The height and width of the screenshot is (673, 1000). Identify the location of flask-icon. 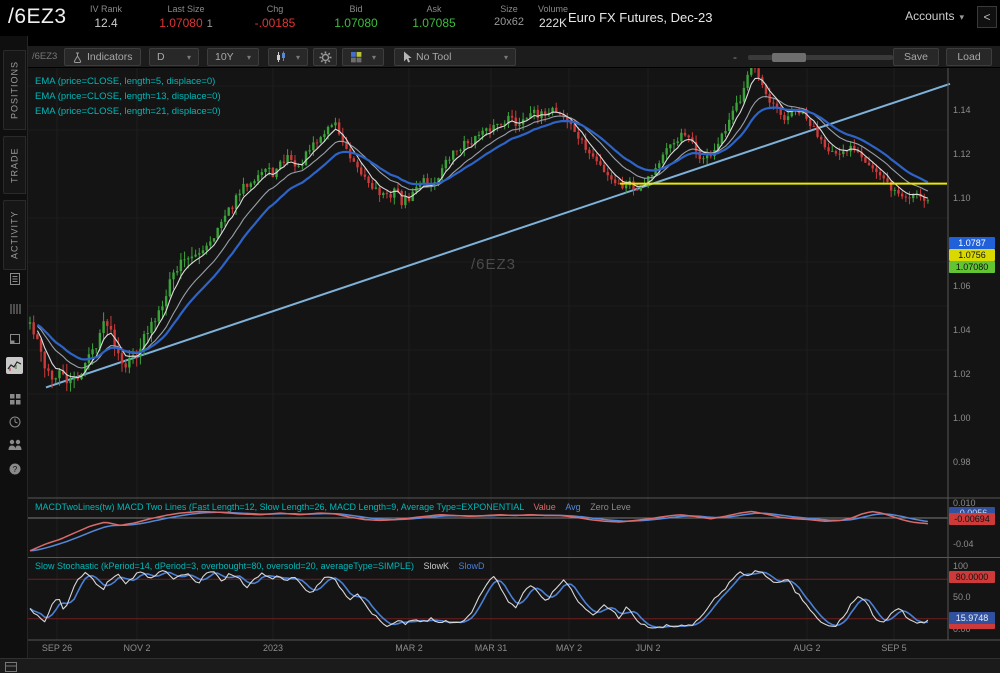
(77, 57).